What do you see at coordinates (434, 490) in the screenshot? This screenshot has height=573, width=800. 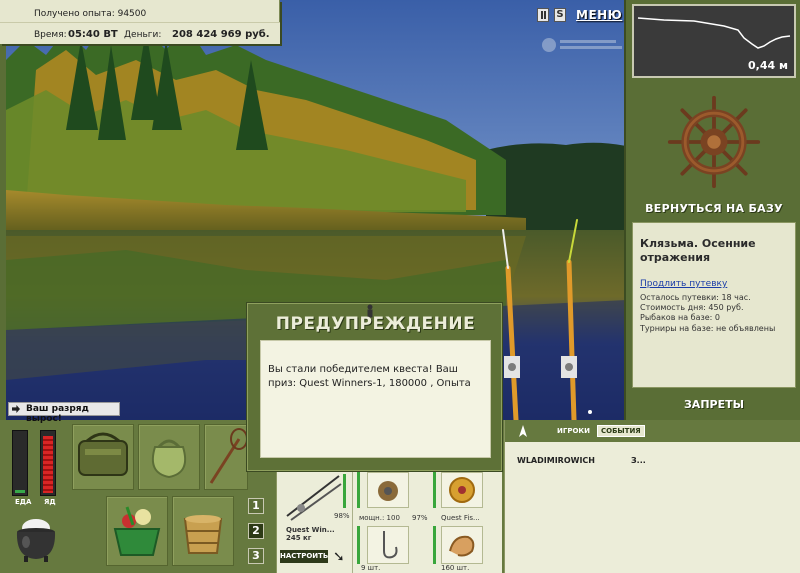 I see `line-condition-bar` at bounding box center [434, 490].